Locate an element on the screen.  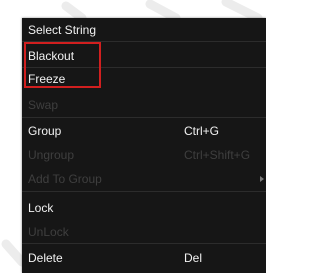
menu-item-shortcut: Ctrl+G is located at coordinates (202, 131).